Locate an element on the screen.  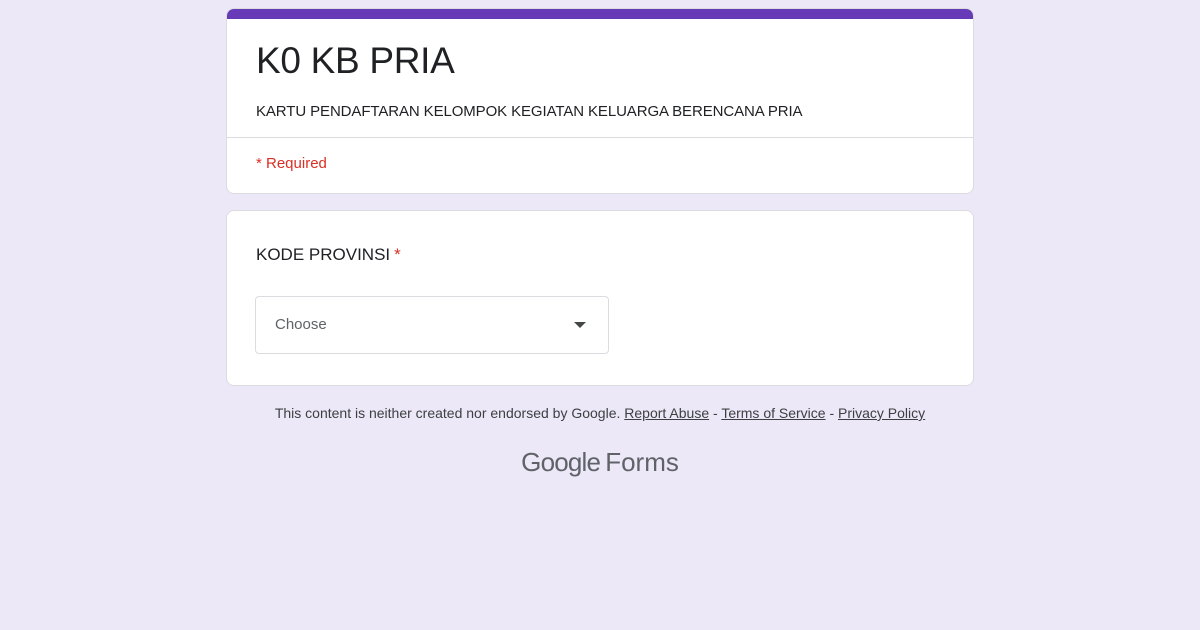
required-note: * Required is located at coordinates (291, 163).